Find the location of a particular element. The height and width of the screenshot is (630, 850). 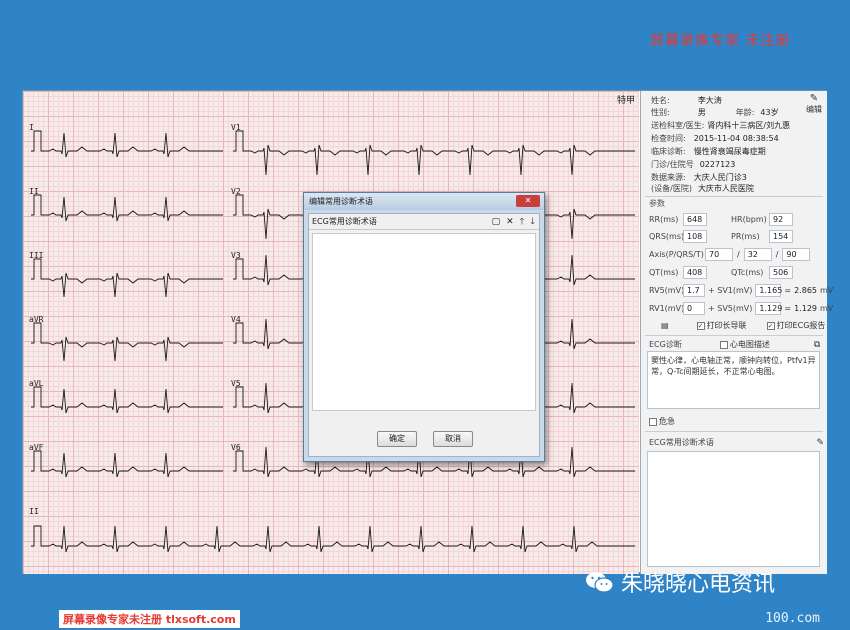

critical-checkbox is located at coordinates (653, 421).